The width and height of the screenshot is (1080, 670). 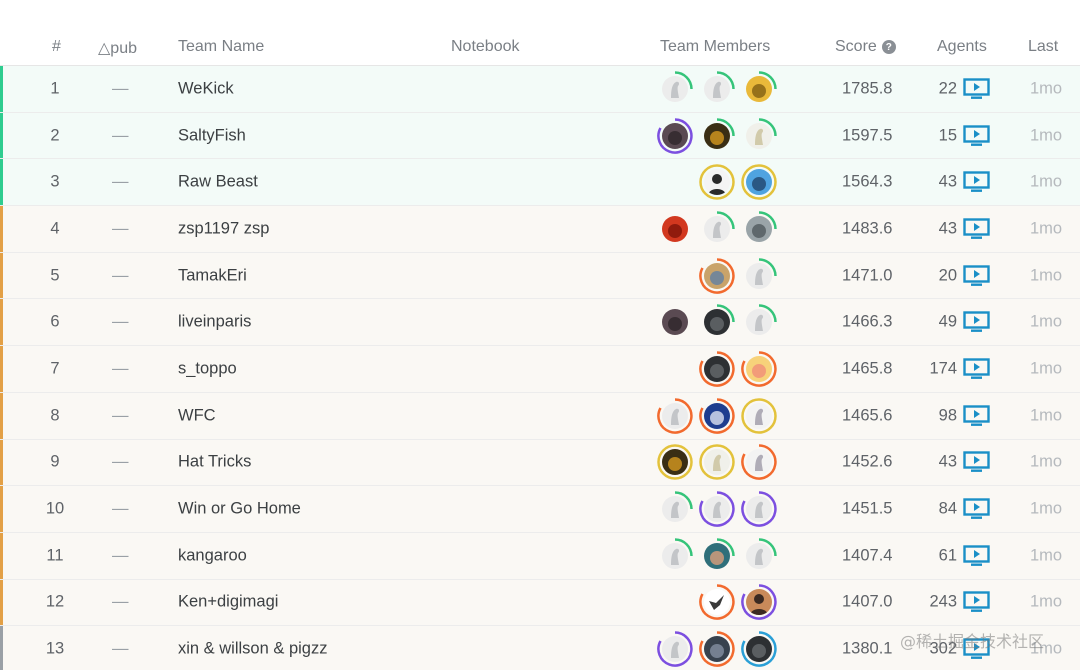 What do you see at coordinates (212, 275) in the screenshot?
I see `team-name-link: TamakEri` at bounding box center [212, 275].